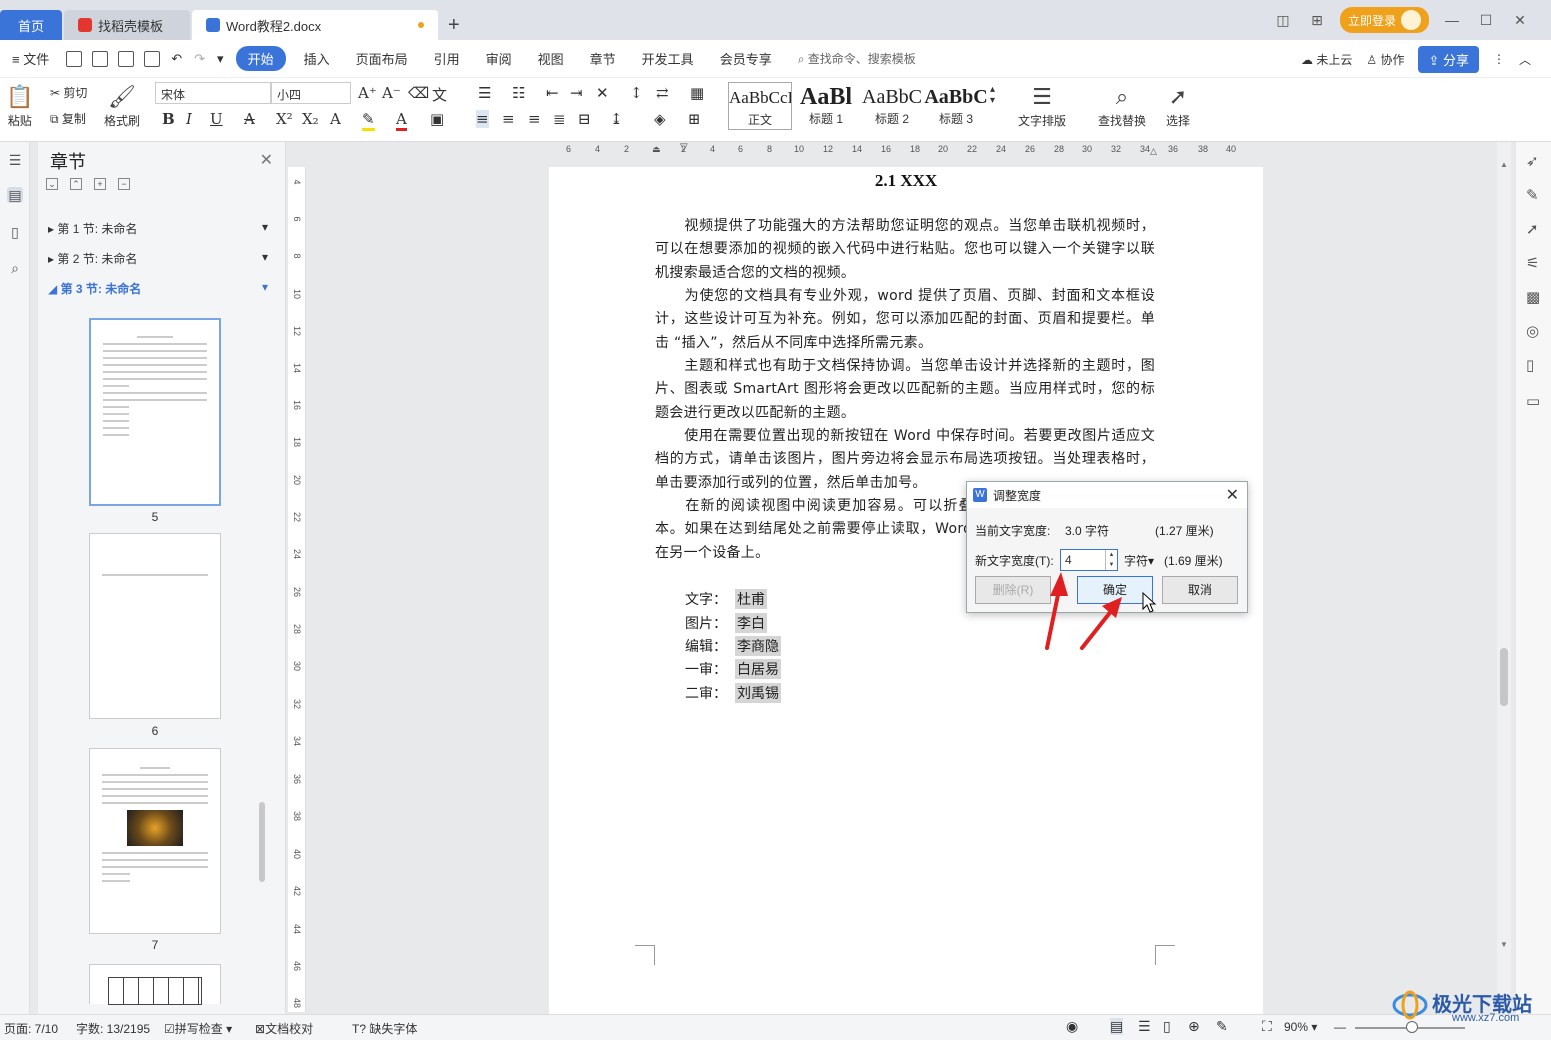 The width and height of the screenshot is (1551, 1040). Describe the element at coordinates (584, 119) in the screenshot. I see `distribute-icon: ⊟` at that location.